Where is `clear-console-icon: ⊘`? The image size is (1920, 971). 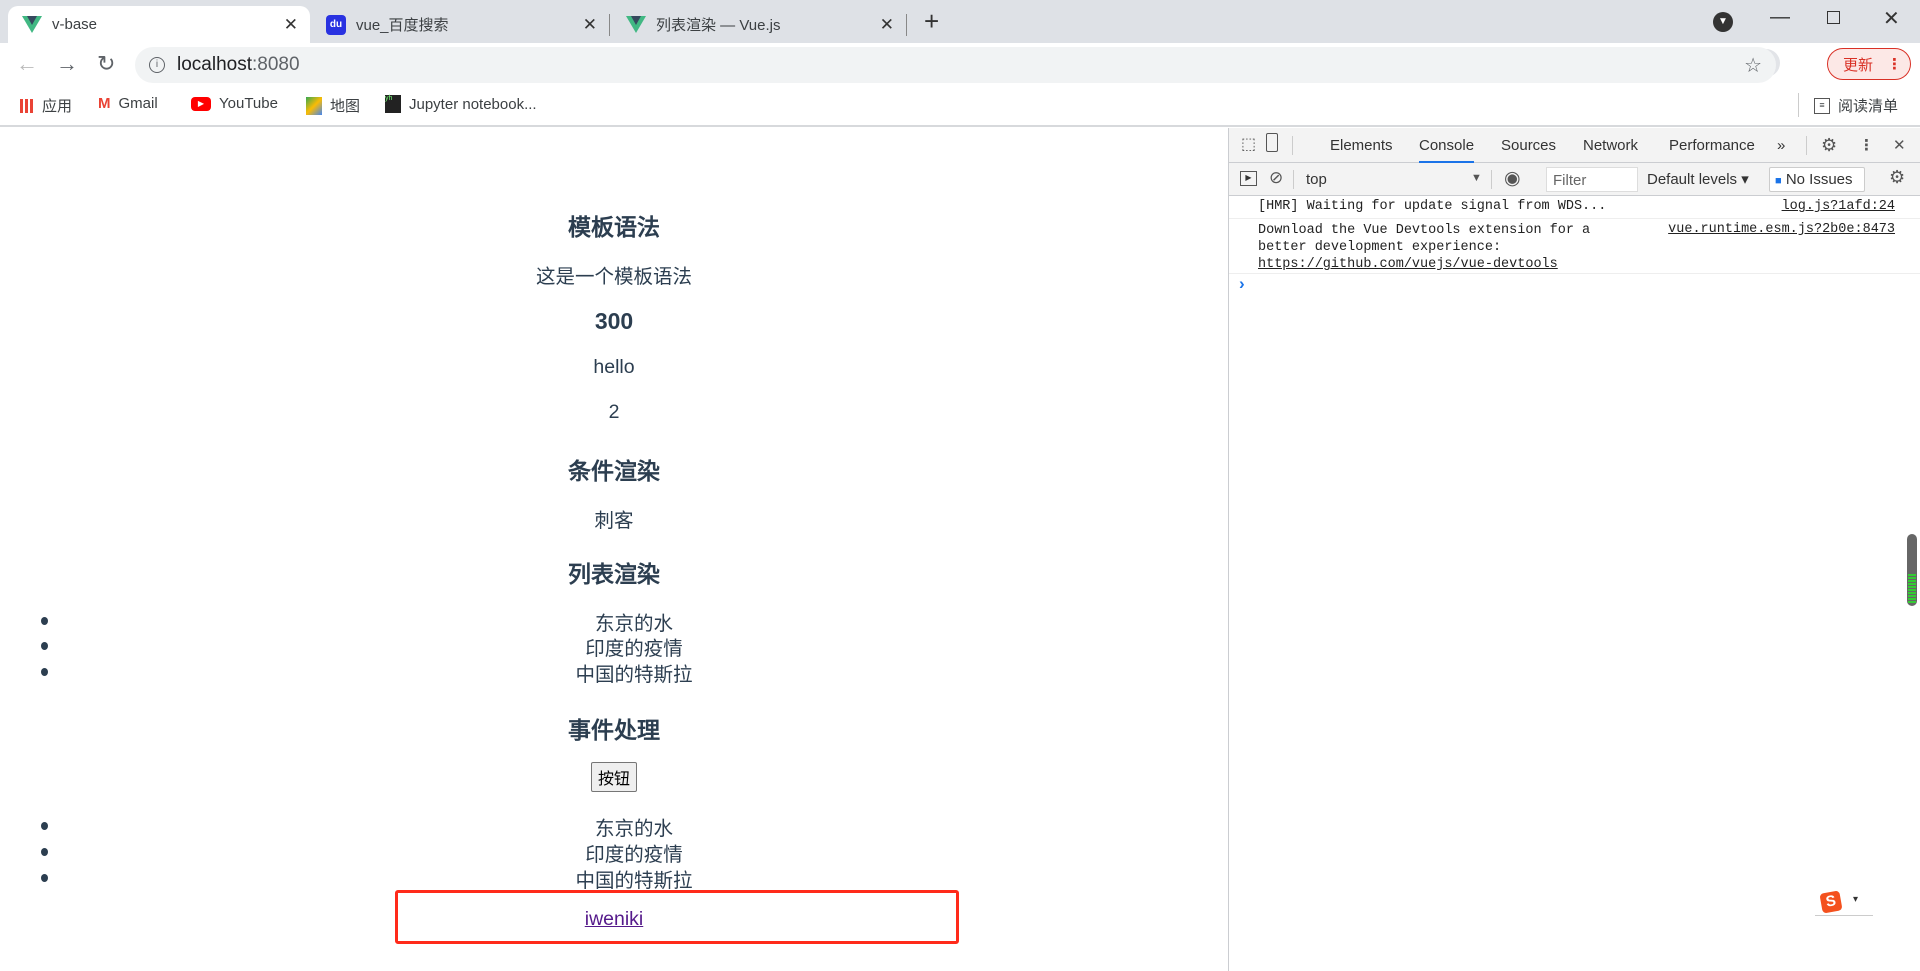 clear-console-icon: ⊘ is located at coordinates (1276, 178).